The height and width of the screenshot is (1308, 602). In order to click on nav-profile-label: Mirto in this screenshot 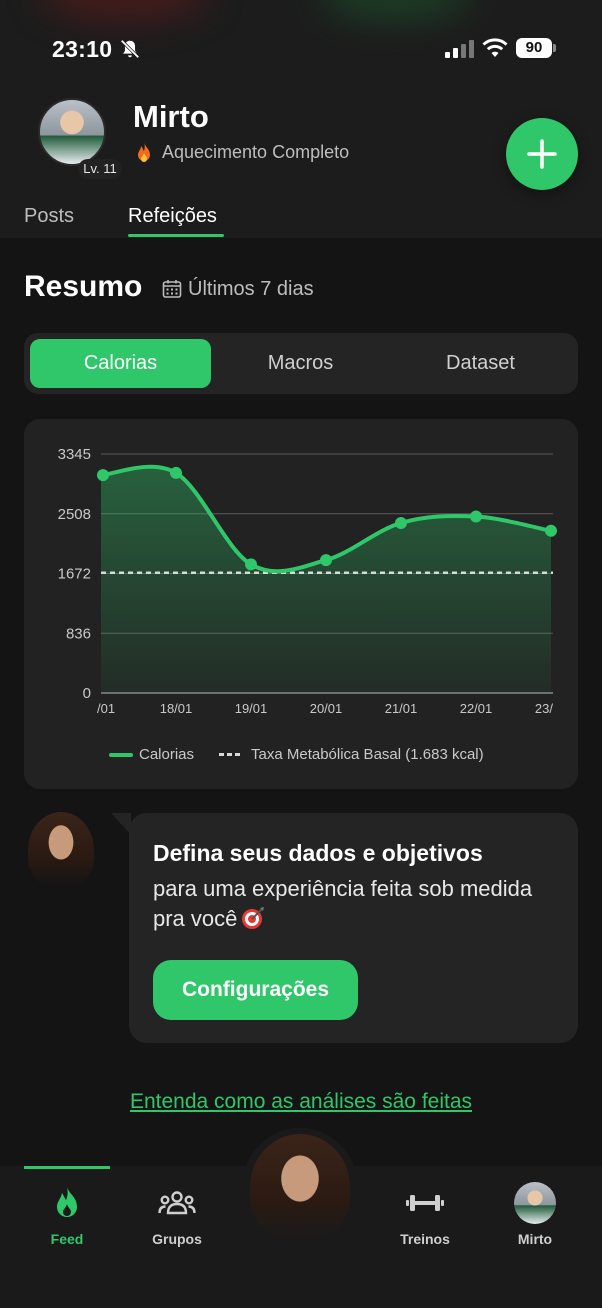, I will do `click(535, 1239)`.